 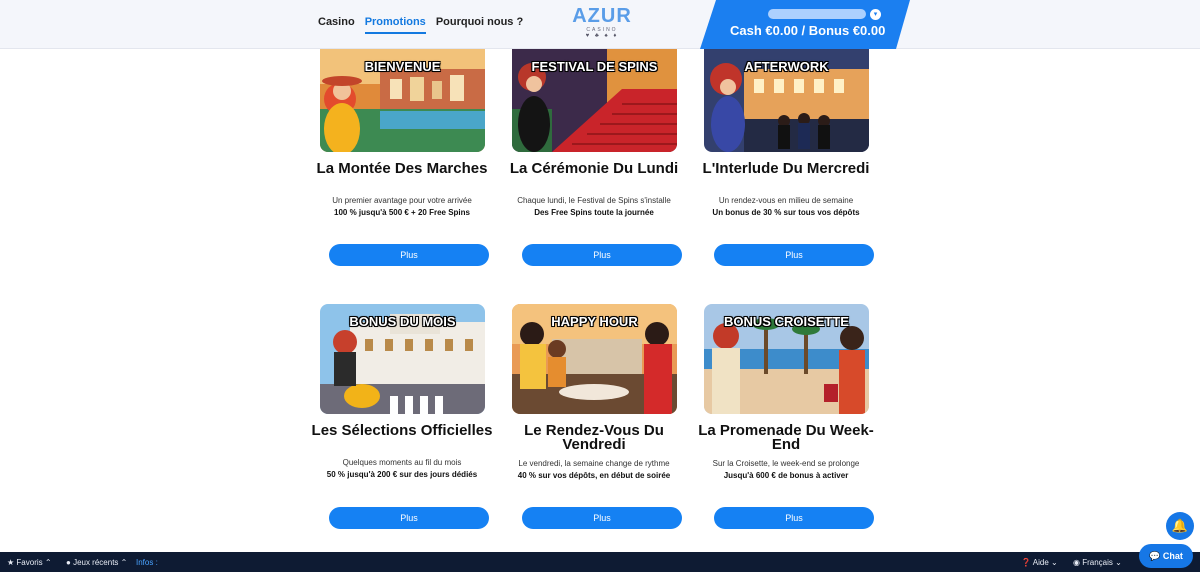 I want to click on promo-image: BIENVENUE, so click(x=402, y=100).